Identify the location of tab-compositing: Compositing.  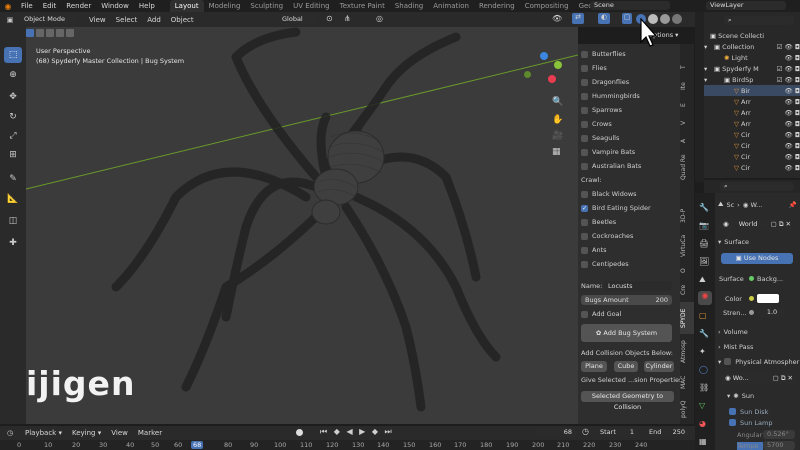
(547, 6).